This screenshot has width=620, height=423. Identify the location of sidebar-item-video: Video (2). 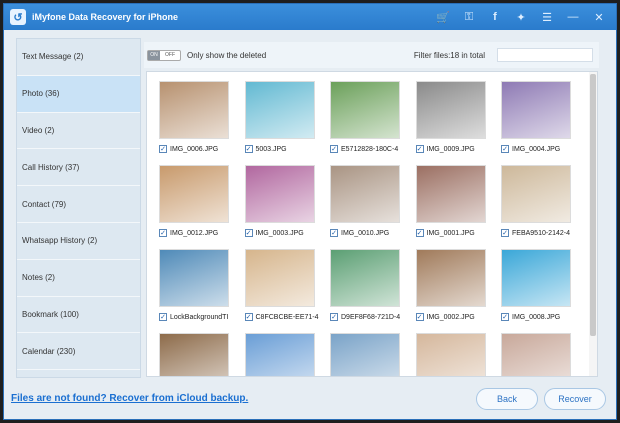
(78, 131).